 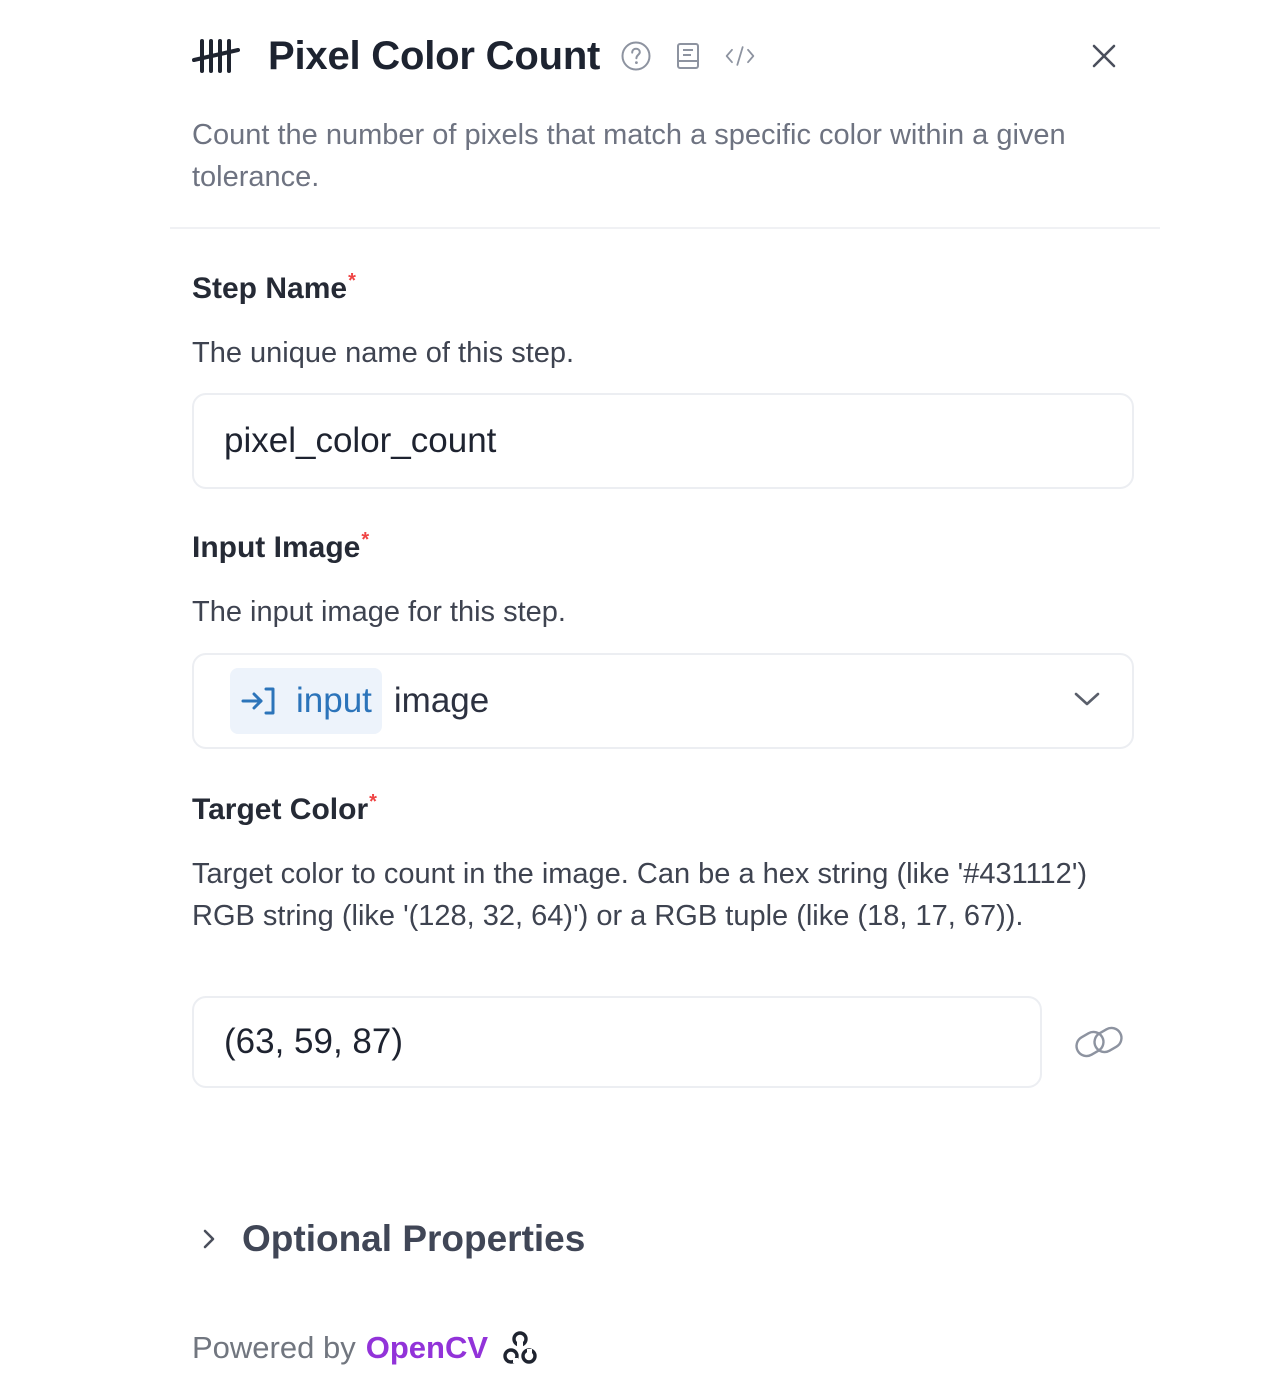 What do you see at coordinates (280, 809) in the screenshot?
I see `target-color-label-text: Target Color` at bounding box center [280, 809].